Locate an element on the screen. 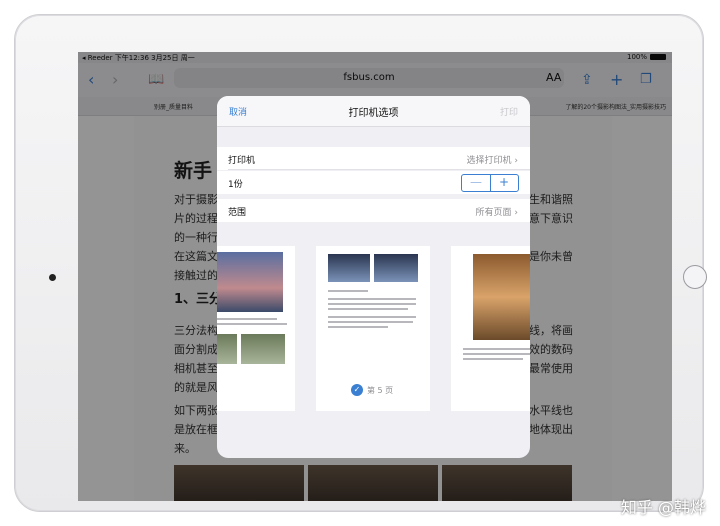 The height and width of the screenshot is (526, 720). home-button is located at coordinates (695, 277).